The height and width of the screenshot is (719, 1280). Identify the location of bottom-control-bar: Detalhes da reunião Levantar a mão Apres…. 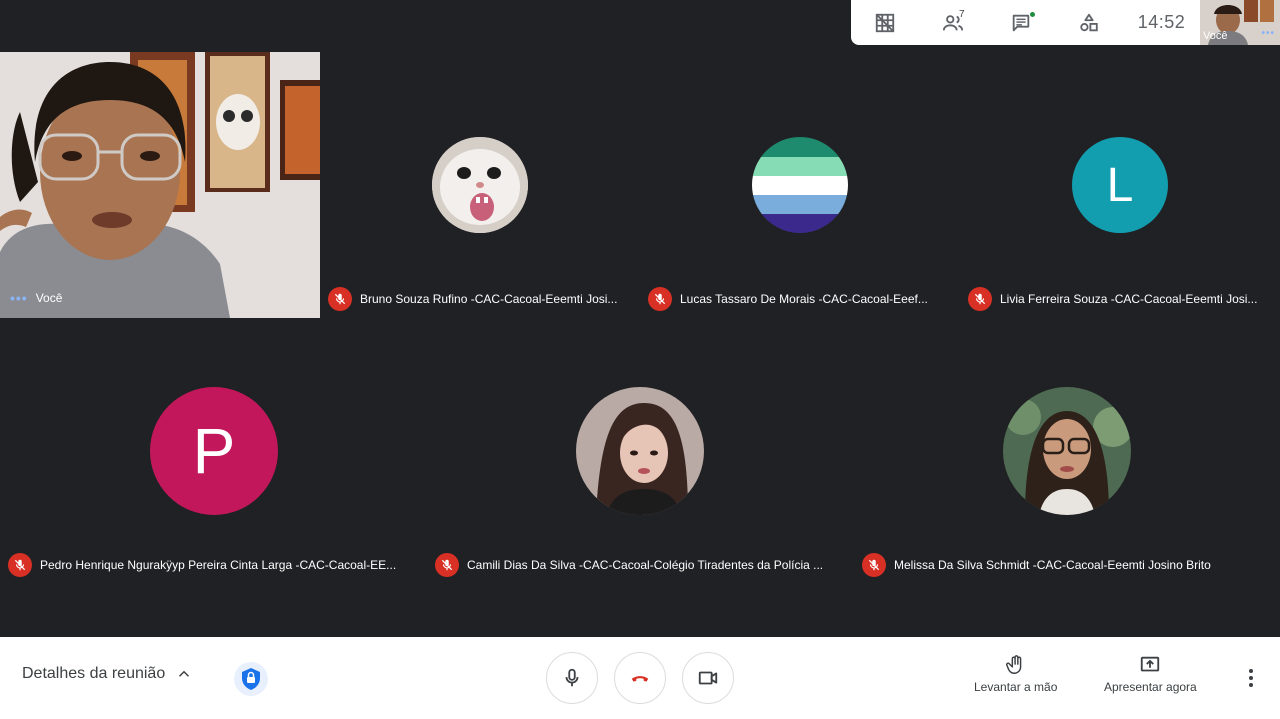
(640, 678).